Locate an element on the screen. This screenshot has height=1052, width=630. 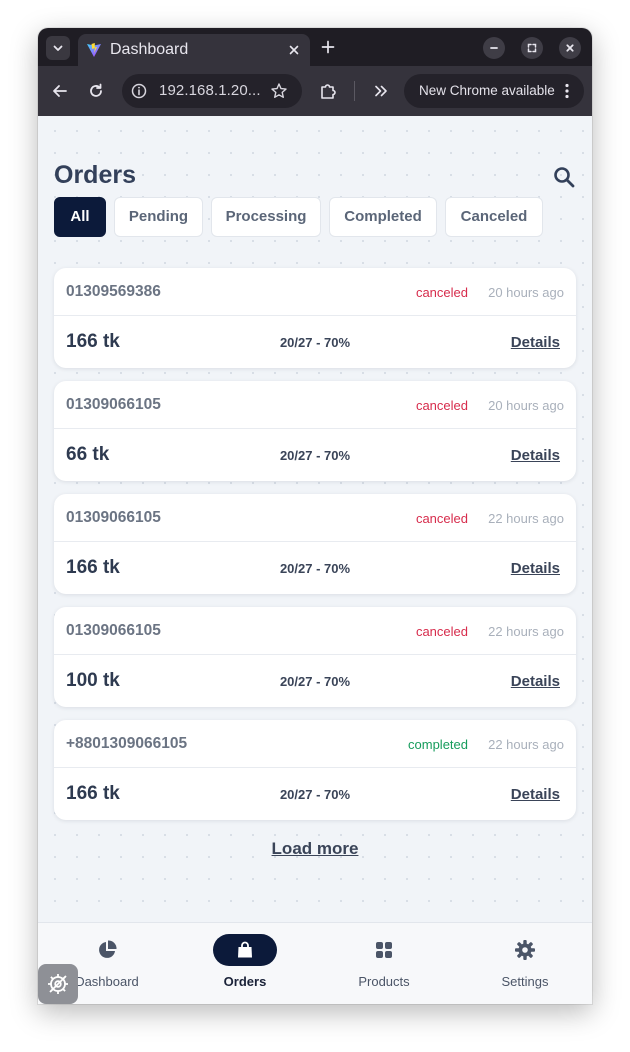
tab-title: Dashboard is located at coordinates (149, 49).